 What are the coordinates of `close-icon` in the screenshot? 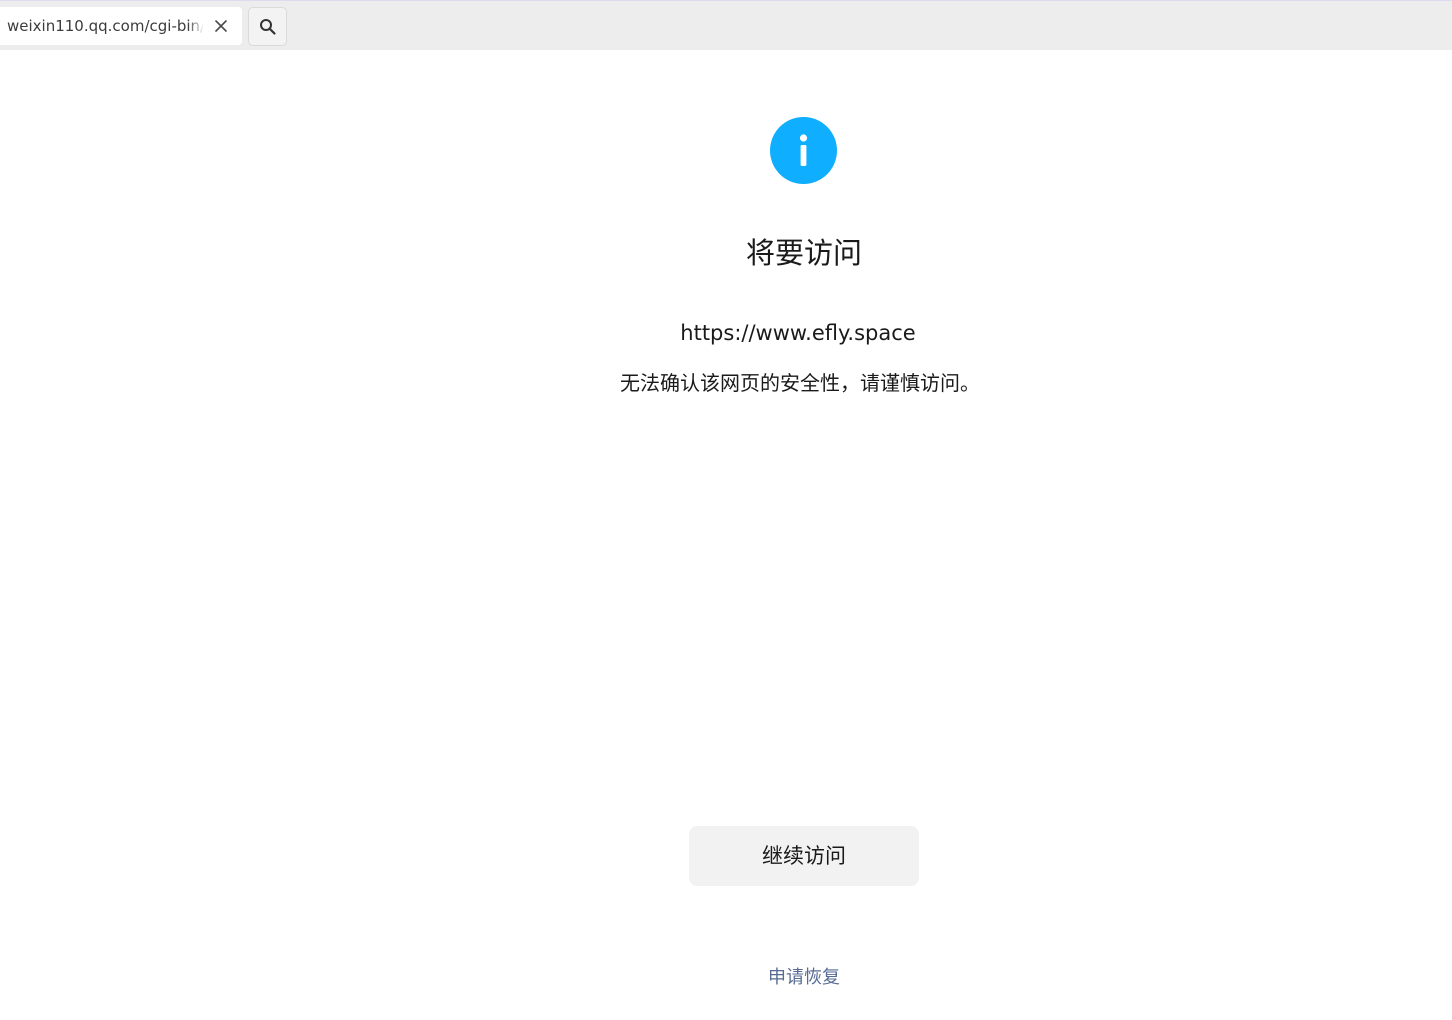 It's located at (221, 26).